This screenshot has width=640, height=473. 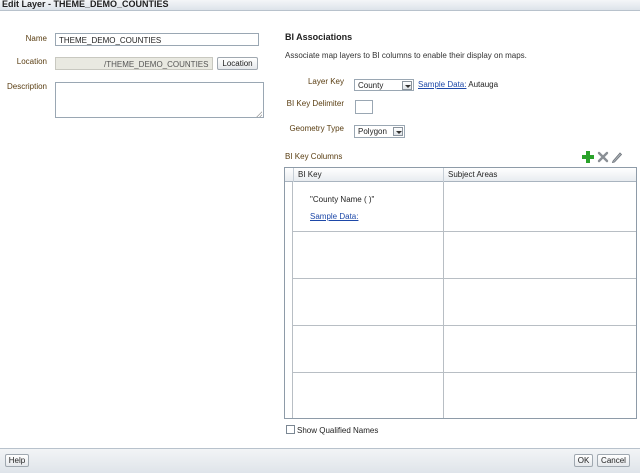 What do you see at coordinates (539, 175) in the screenshot?
I see `column-header-subject-areas: Subject Areas` at bounding box center [539, 175].